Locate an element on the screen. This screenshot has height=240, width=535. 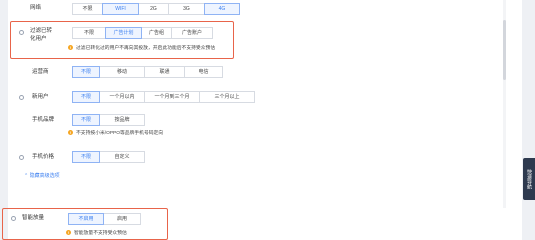
phone-price-option-unlimited: 不限 is located at coordinates (86, 157).